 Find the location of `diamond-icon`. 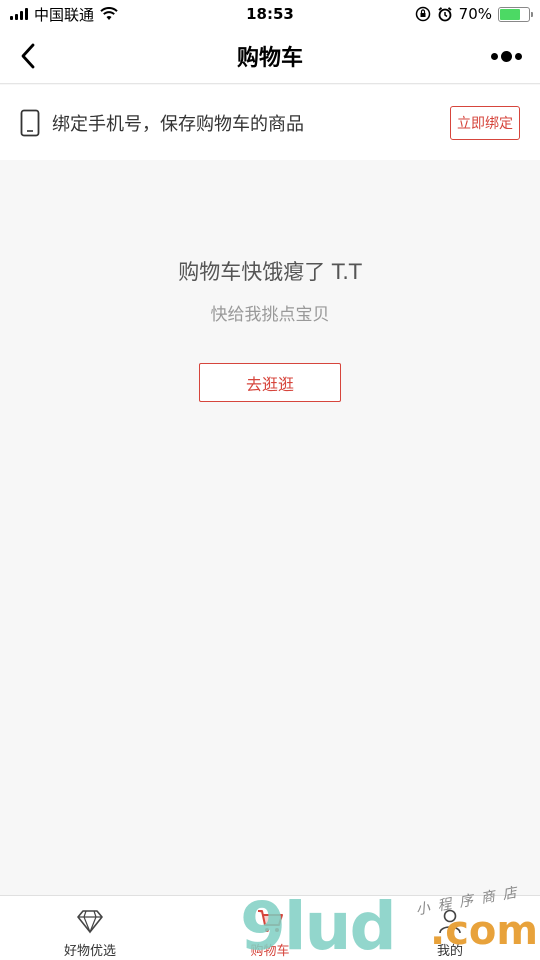

diamond-icon is located at coordinates (90, 922).